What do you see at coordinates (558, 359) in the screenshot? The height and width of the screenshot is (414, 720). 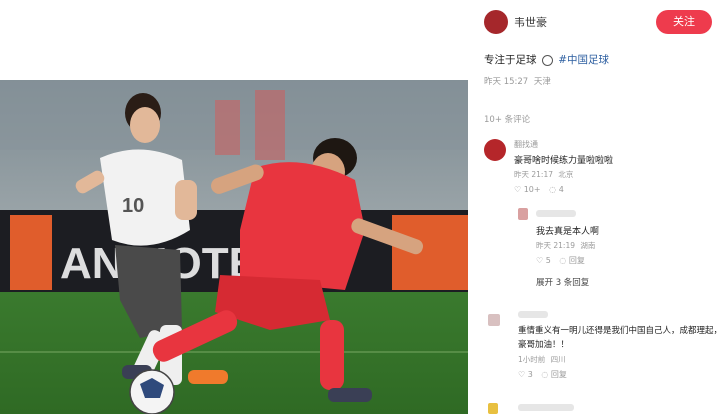 I see `comment-location: 四川` at bounding box center [558, 359].